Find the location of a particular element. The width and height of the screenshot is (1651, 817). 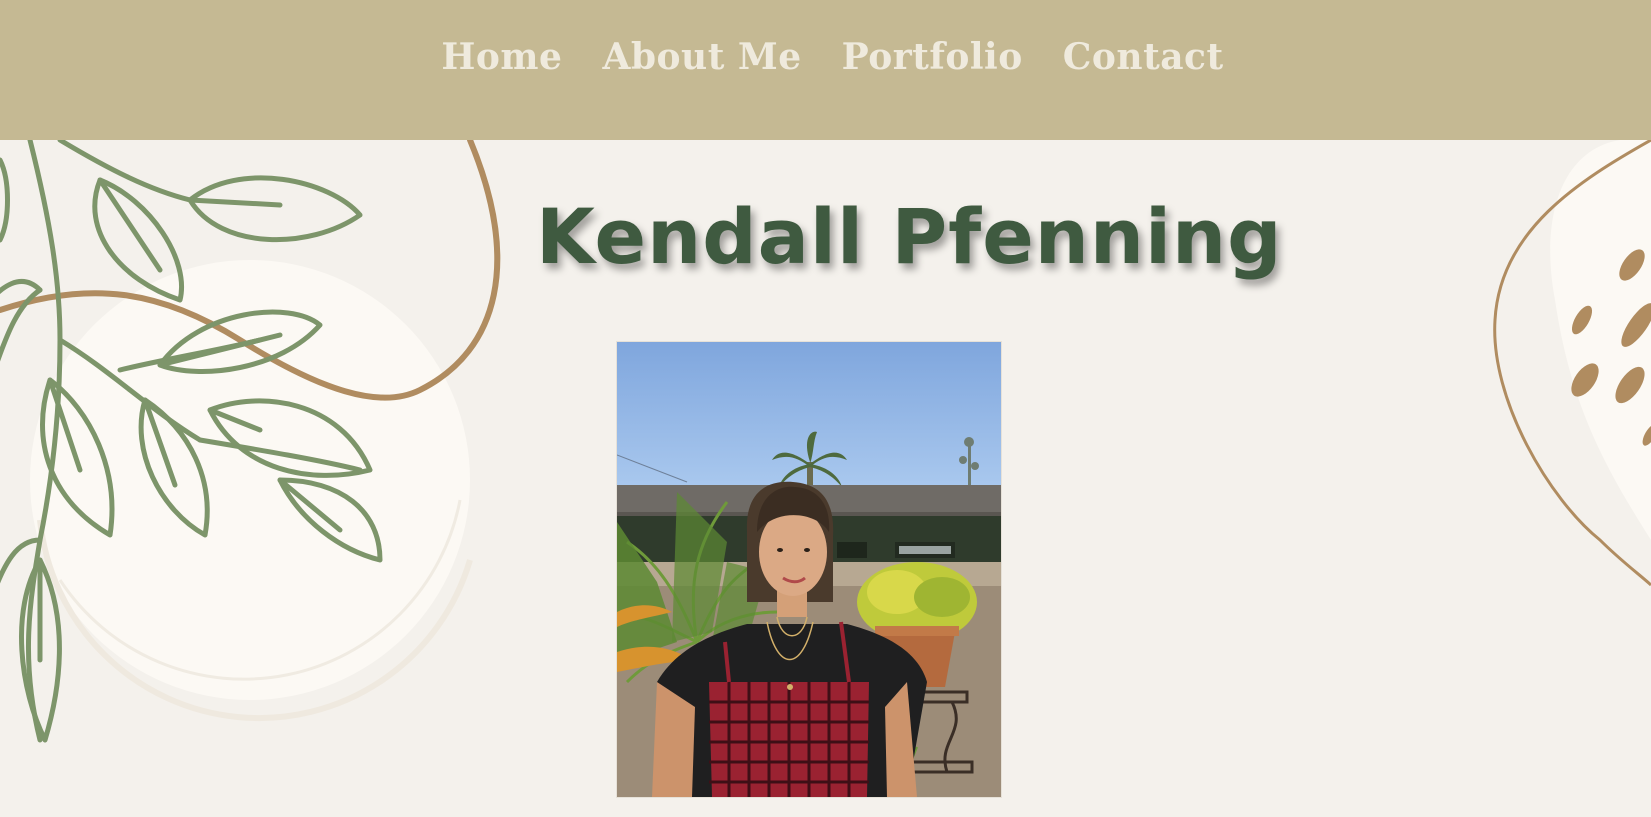

nav-portfolio-link: Portfolio is located at coordinates (932, 57).